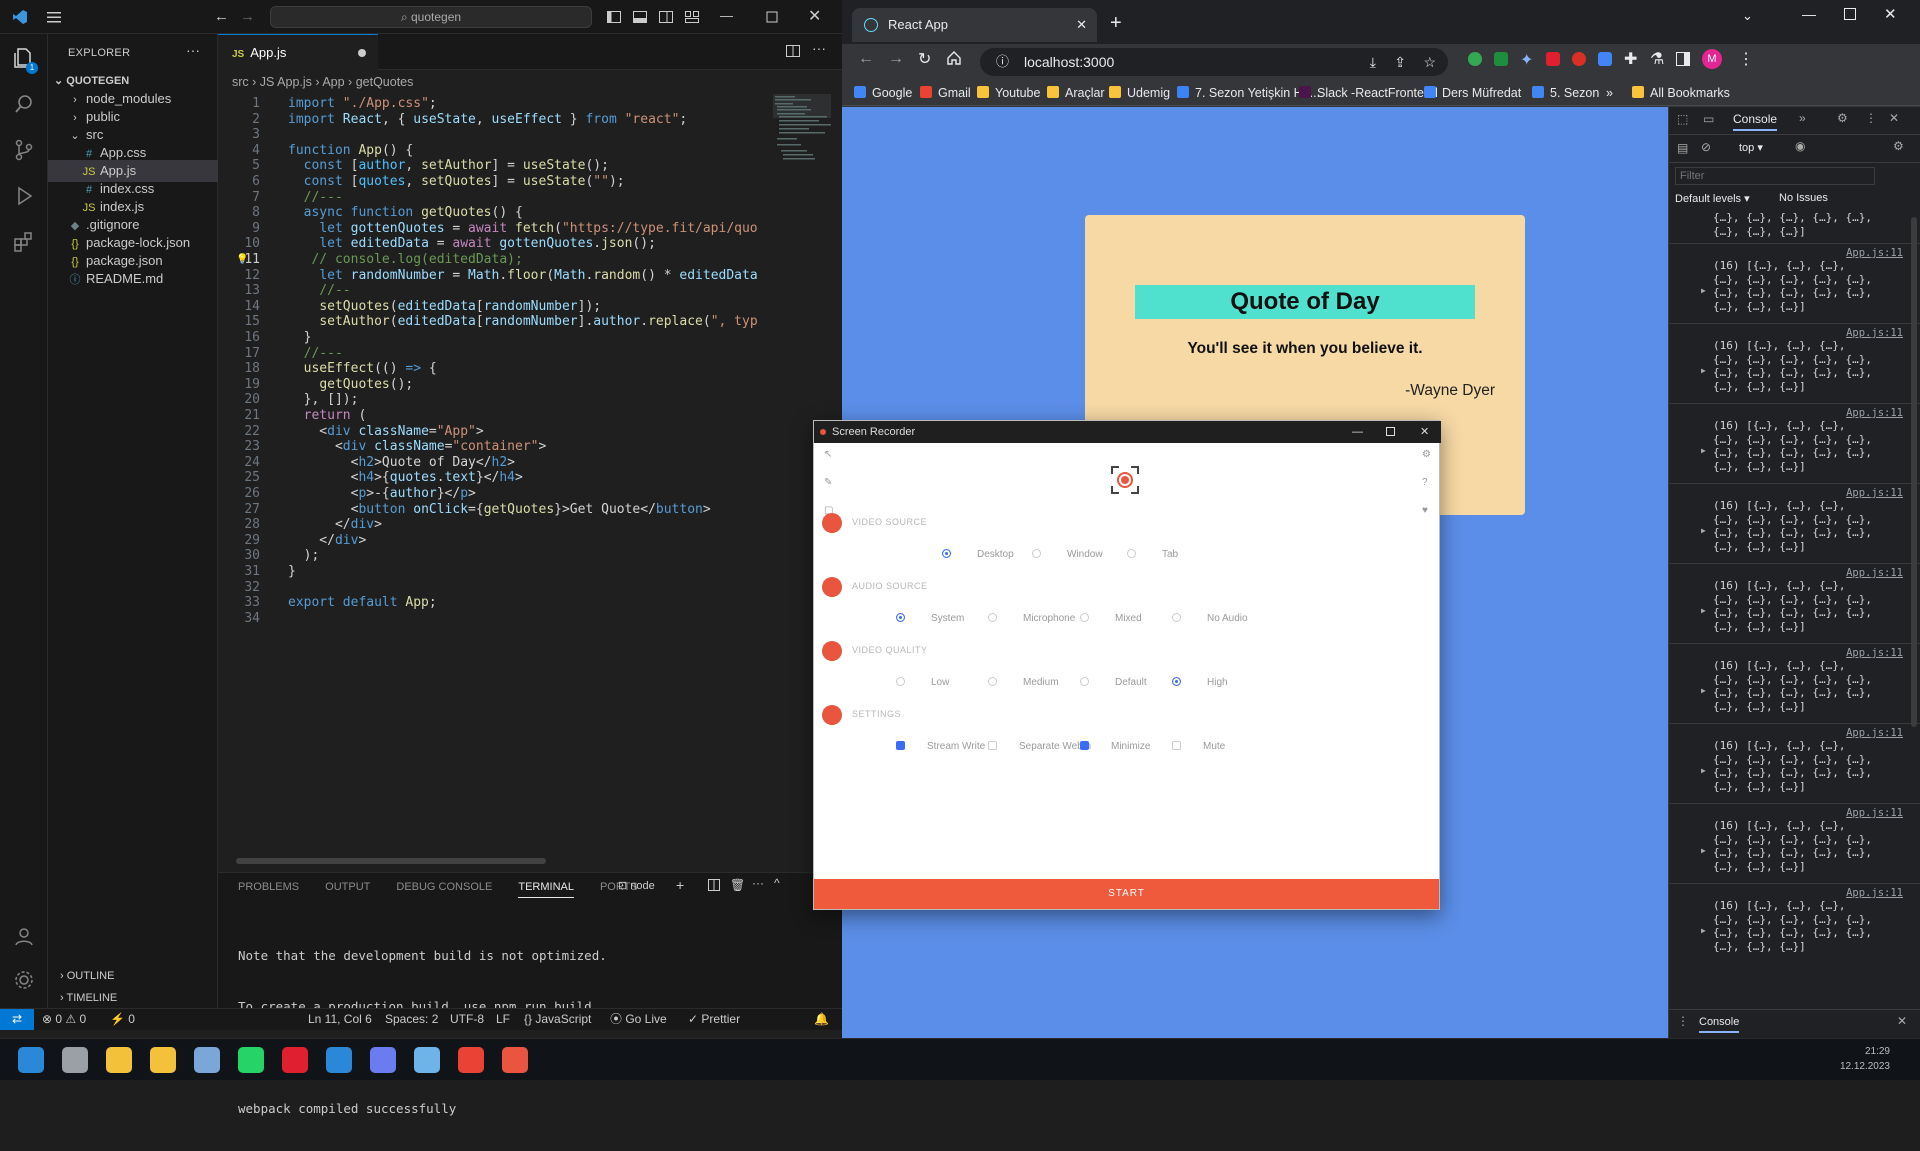 The height and width of the screenshot is (1151, 1920). I want to click on status-language: {} JavaScript, so click(557, 1019).